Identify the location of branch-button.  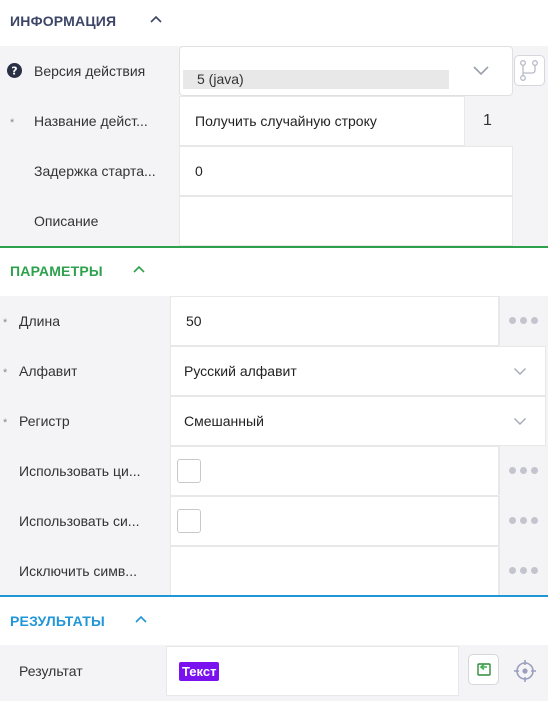
(529, 70).